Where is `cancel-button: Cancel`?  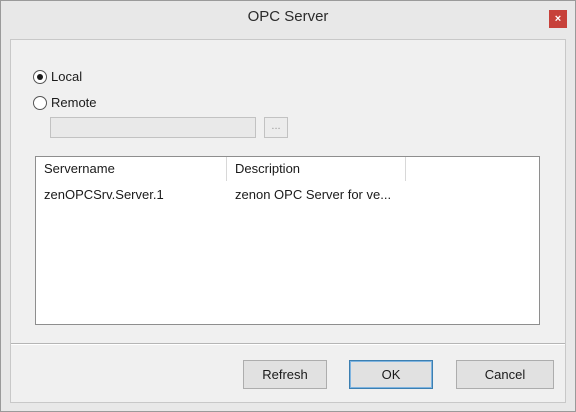
cancel-button: Cancel is located at coordinates (505, 374).